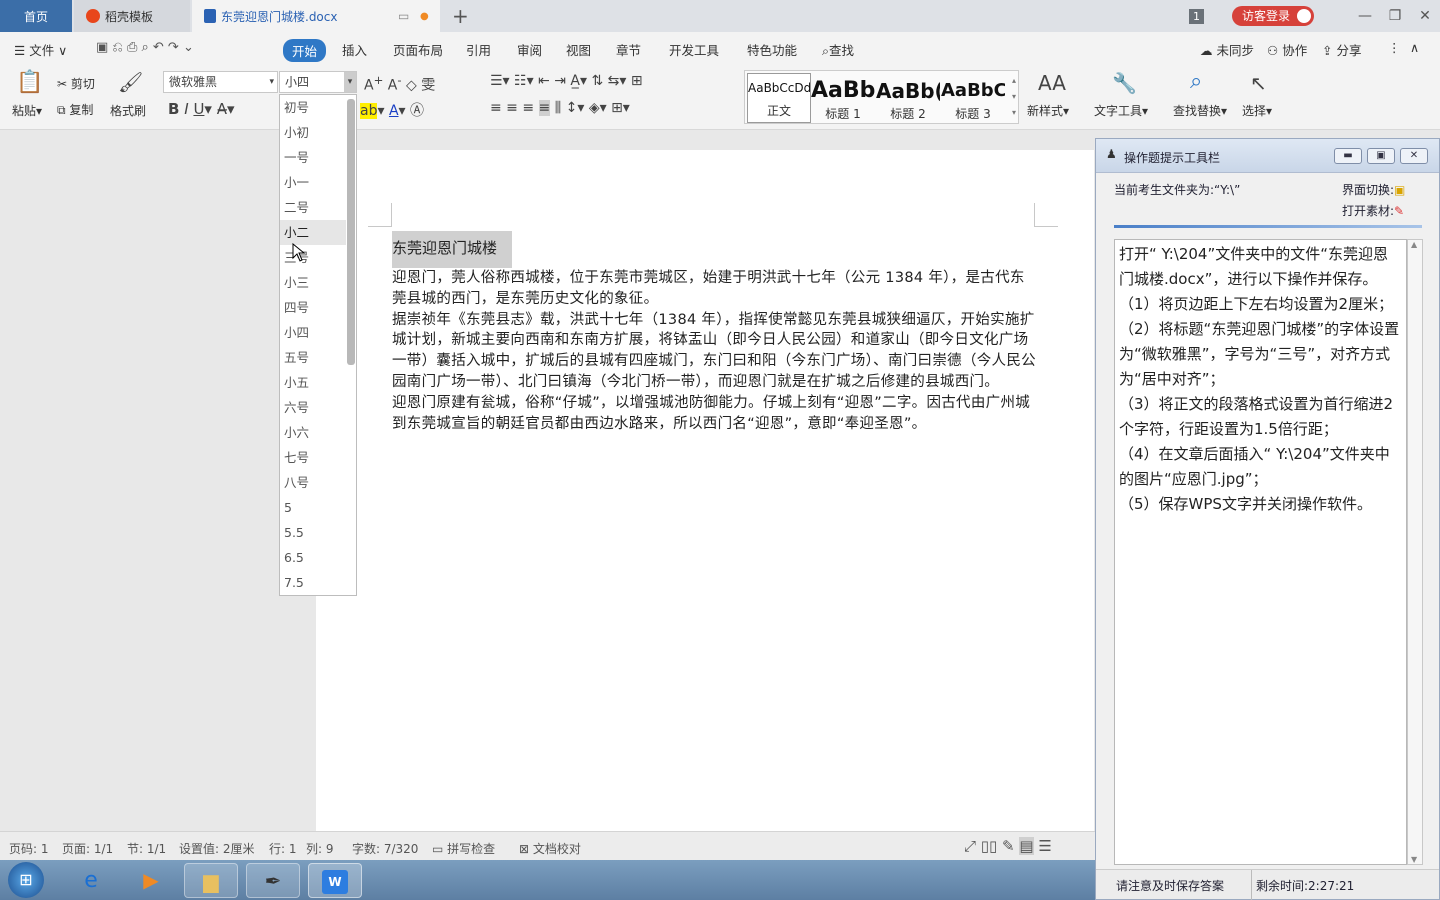 The height and width of the screenshot is (900, 1440). Describe the element at coordinates (1414, 47) in the screenshot. I see `collapse-ribbon-icon: ∧` at that location.